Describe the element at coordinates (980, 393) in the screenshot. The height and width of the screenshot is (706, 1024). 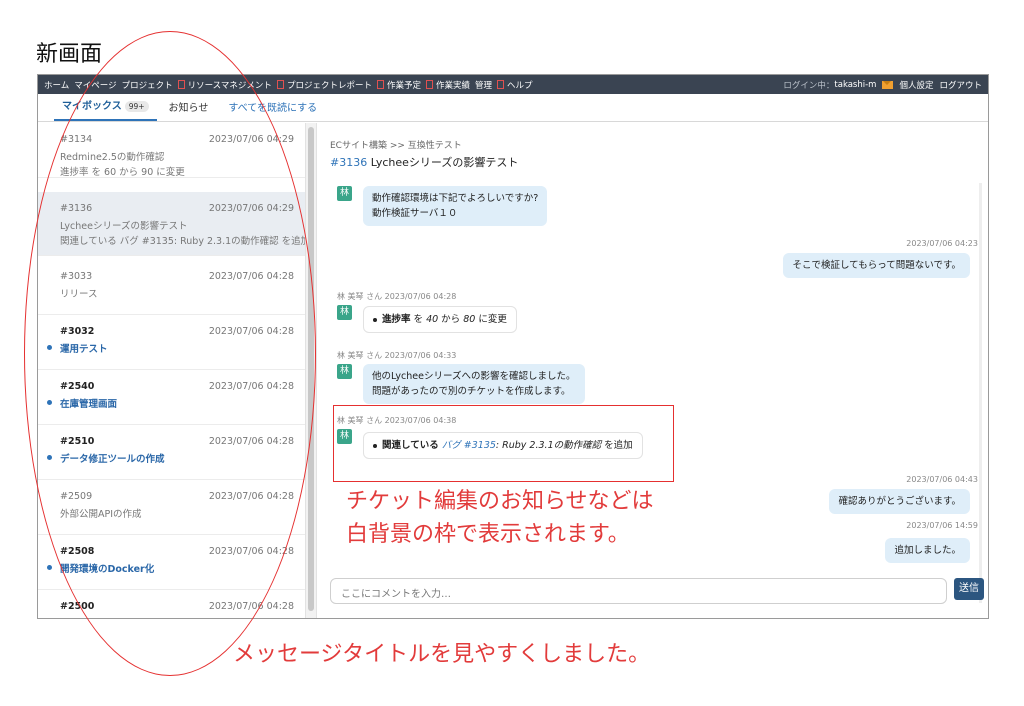
I see `chat-scrollbar` at that location.